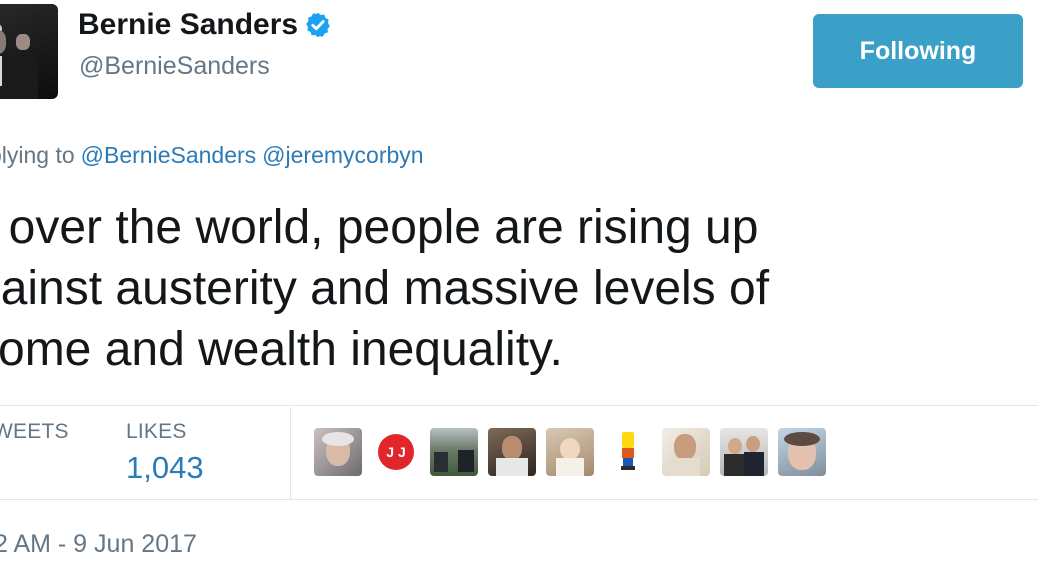  Describe the element at coordinates (379, 227) in the screenshot. I see `tweet-line: ll over the world, people are rising up` at that location.